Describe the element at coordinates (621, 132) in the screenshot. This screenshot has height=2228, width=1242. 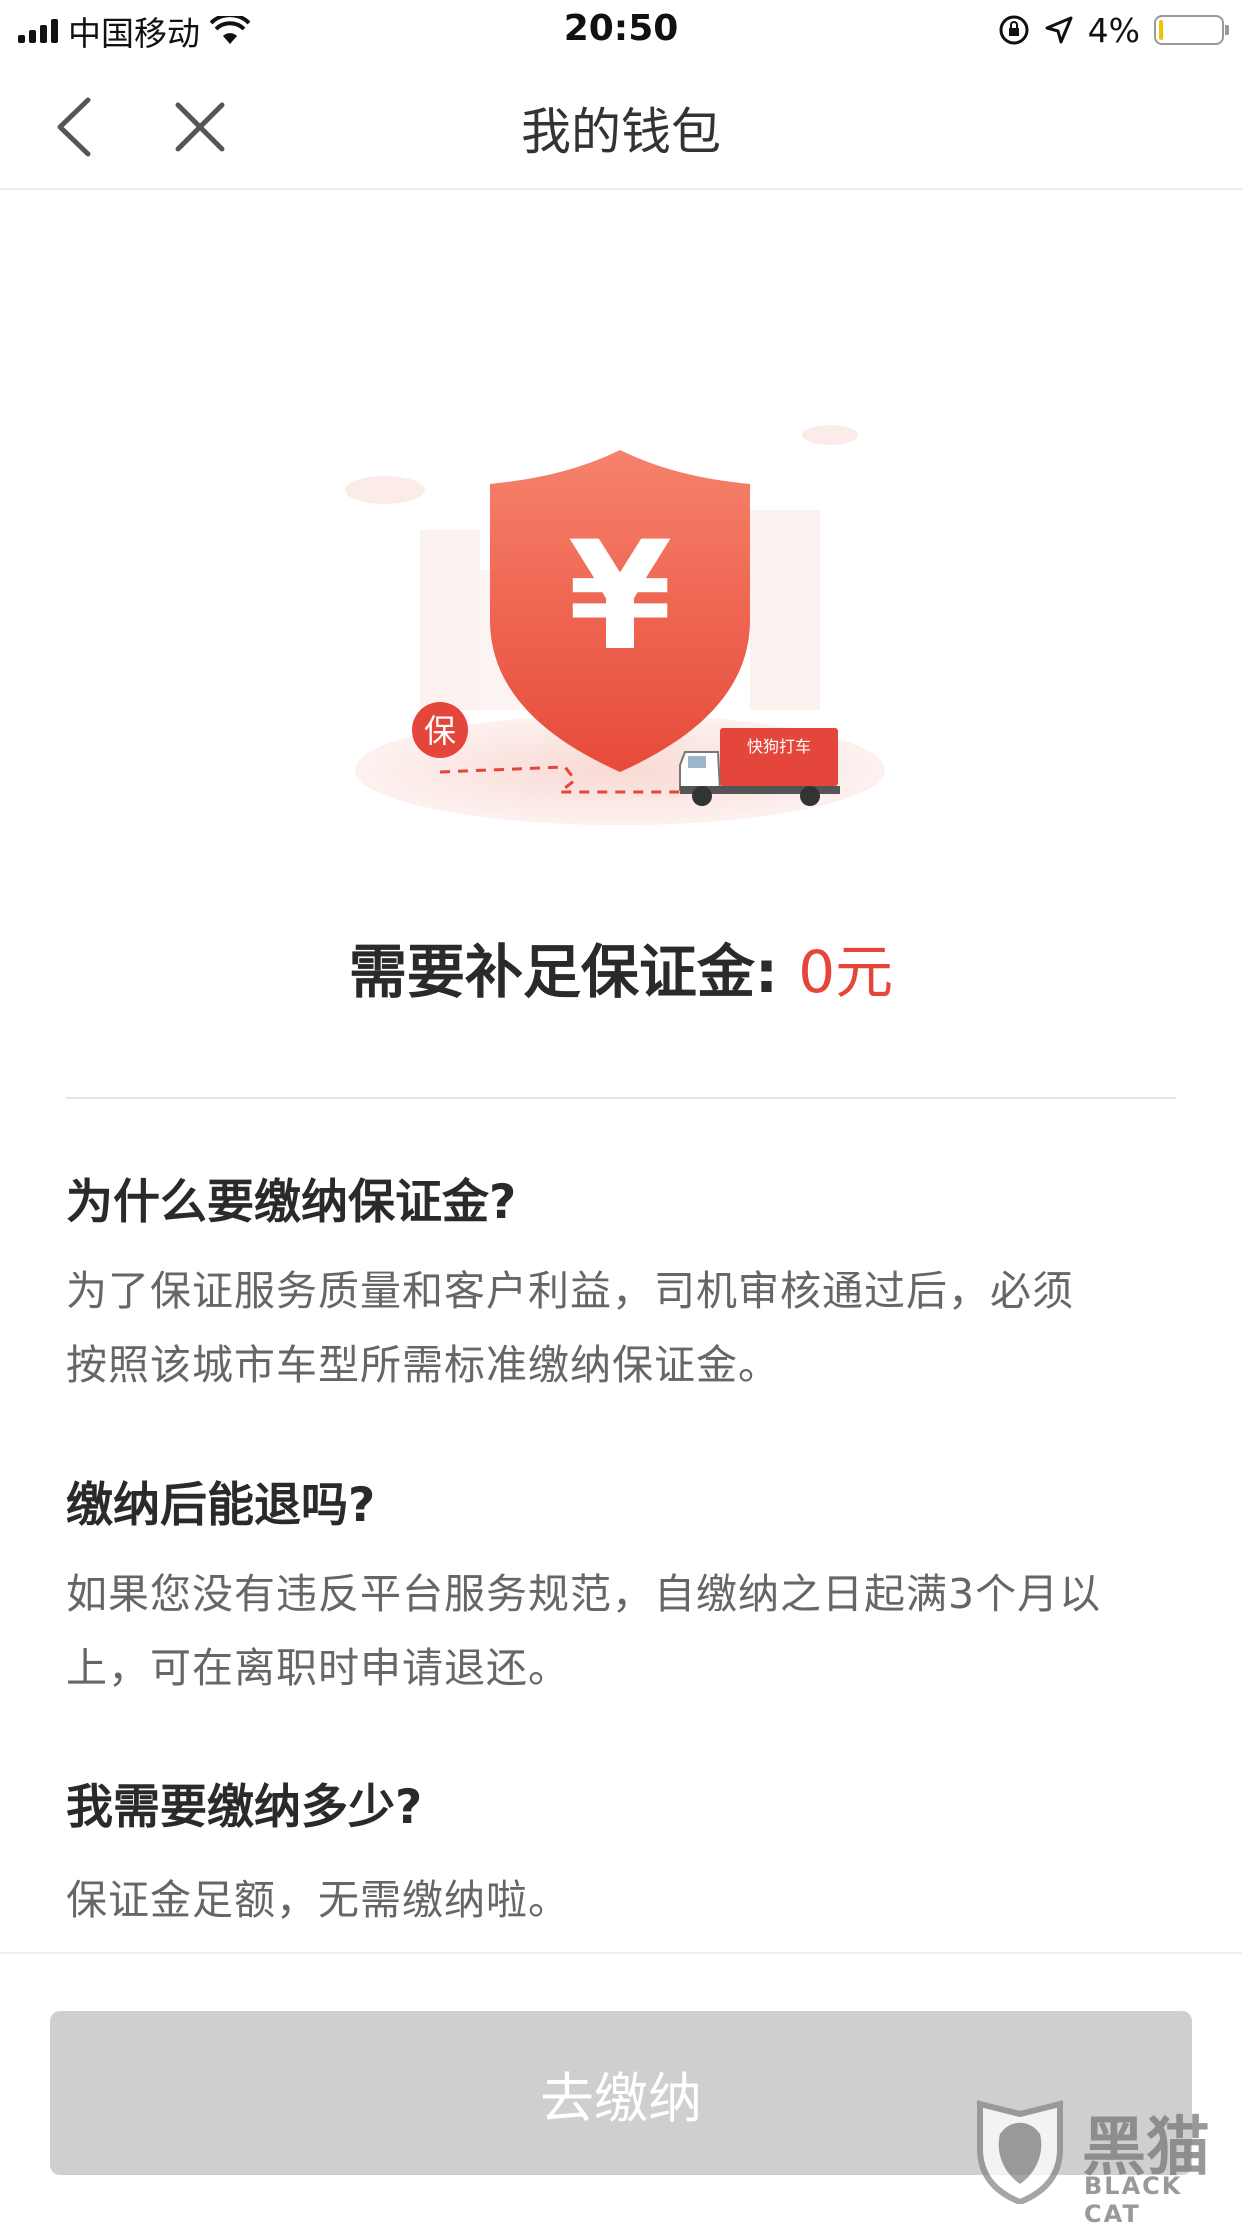
I see `page-title: 我的钱包` at that location.